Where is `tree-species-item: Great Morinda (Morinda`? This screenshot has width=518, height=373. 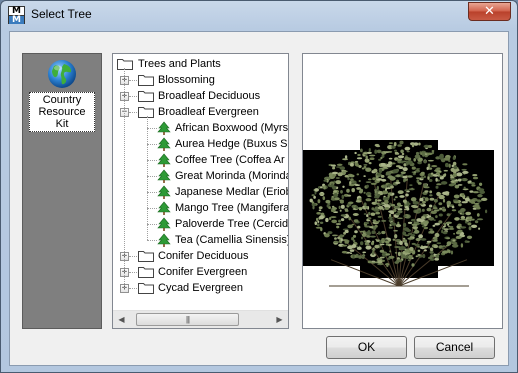
tree-species-item: Great Morinda (Morinda is located at coordinates (222, 176).